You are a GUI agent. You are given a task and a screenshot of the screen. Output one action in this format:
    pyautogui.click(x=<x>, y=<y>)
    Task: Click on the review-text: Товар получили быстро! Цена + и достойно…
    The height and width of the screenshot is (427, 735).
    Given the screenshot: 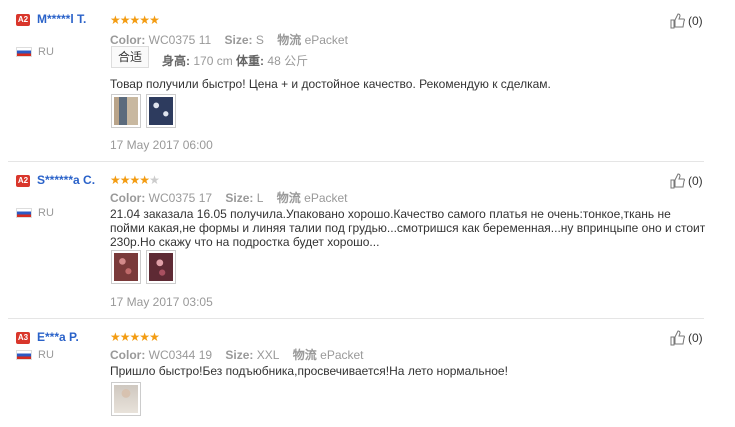 What is the action you would take?
    pyautogui.click(x=330, y=84)
    